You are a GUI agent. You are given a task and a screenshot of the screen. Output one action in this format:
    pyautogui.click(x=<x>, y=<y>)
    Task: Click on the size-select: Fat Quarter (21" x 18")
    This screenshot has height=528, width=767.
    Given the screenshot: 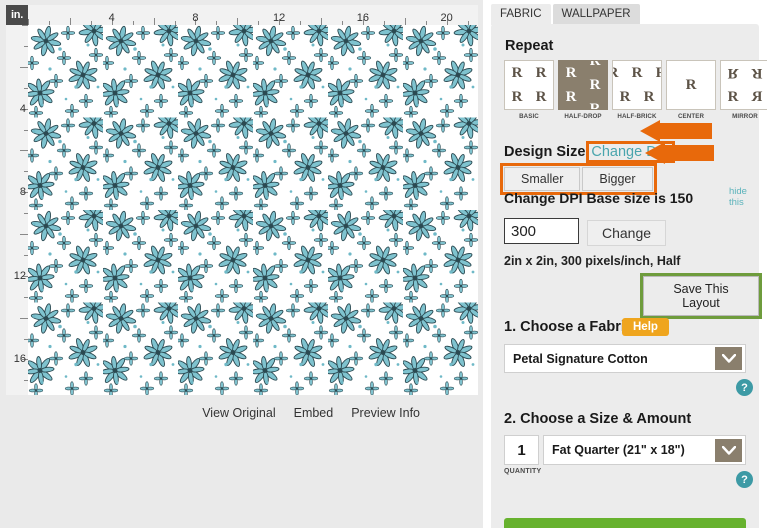 What is the action you would take?
    pyautogui.click(x=644, y=450)
    